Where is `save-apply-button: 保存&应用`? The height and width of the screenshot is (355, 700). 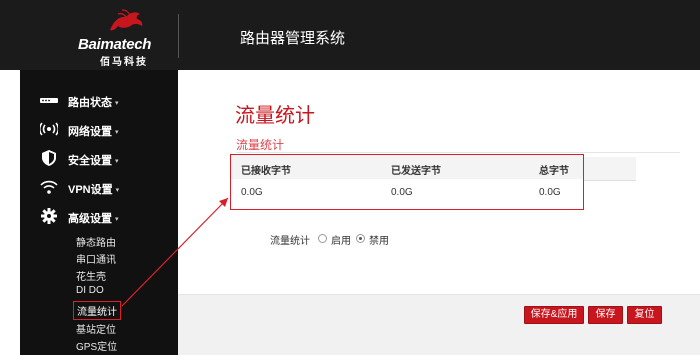 save-apply-button: 保存&应用 is located at coordinates (554, 315).